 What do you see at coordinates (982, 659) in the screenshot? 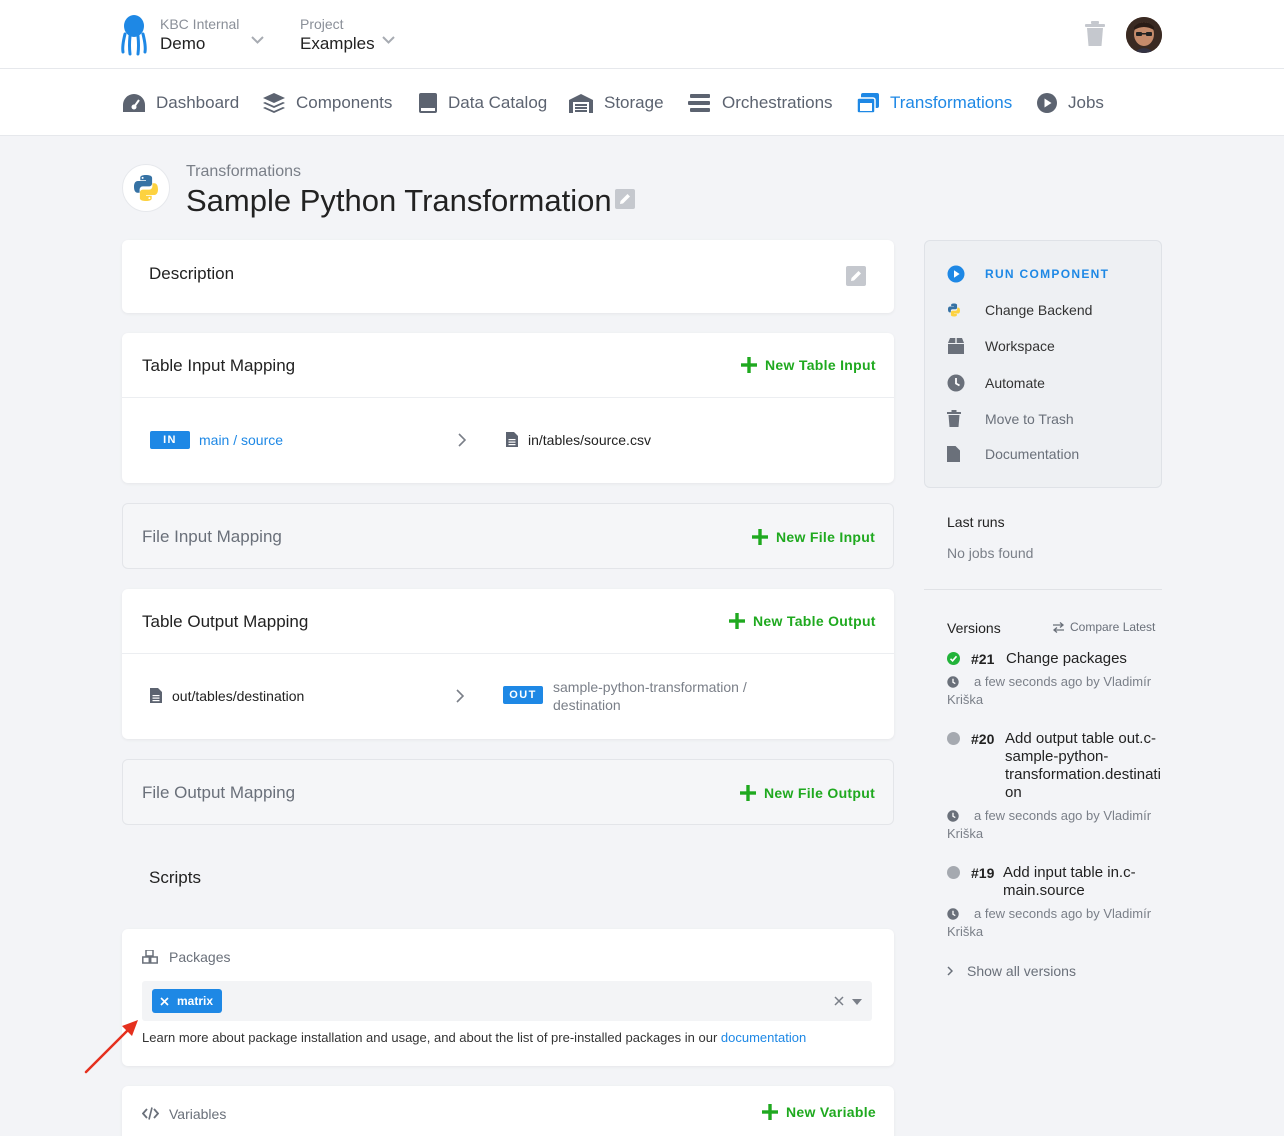
I see `version-number: #21` at bounding box center [982, 659].